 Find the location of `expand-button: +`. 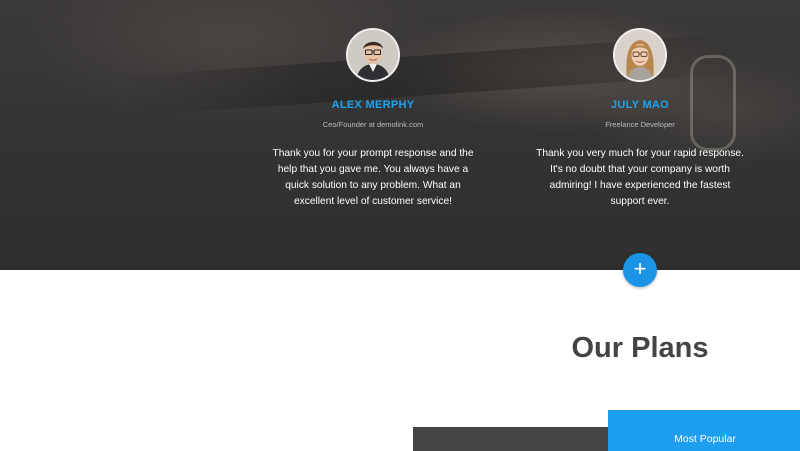

expand-button: + is located at coordinates (640, 270).